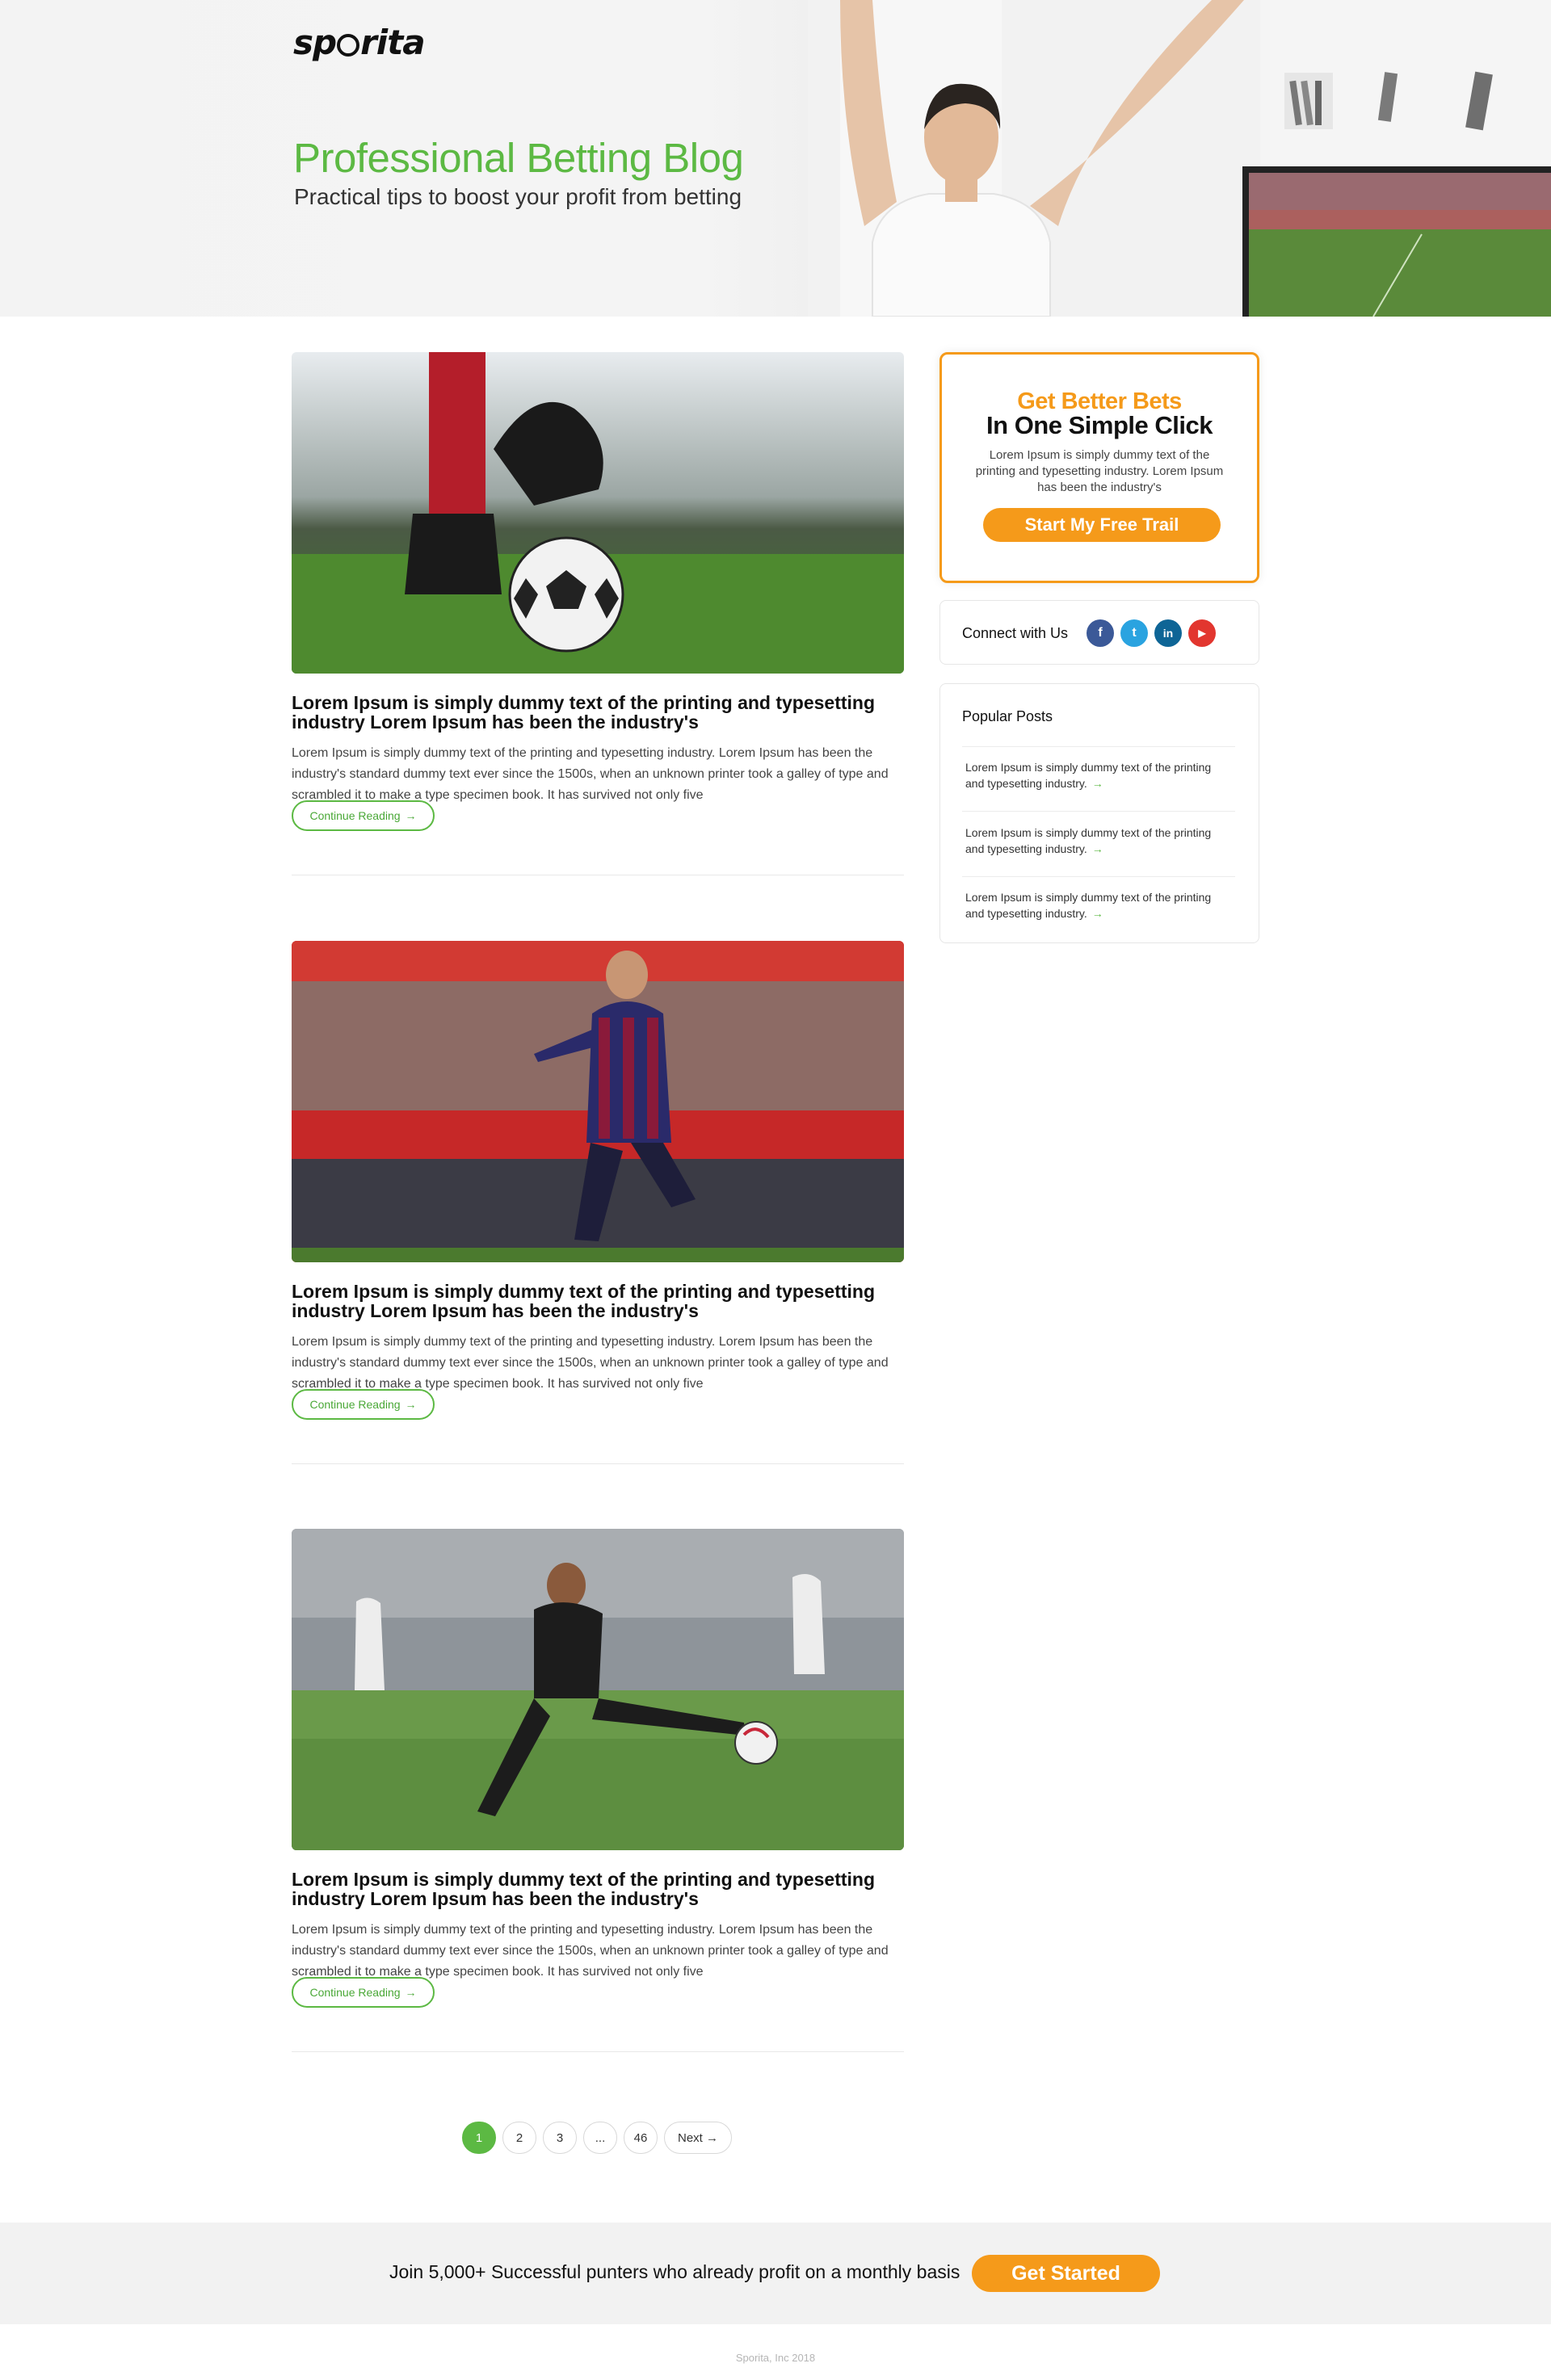 The image size is (1551, 2380). Describe the element at coordinates (479, 2138) in the screenshot. I see `page-1-button: 1` at that location.